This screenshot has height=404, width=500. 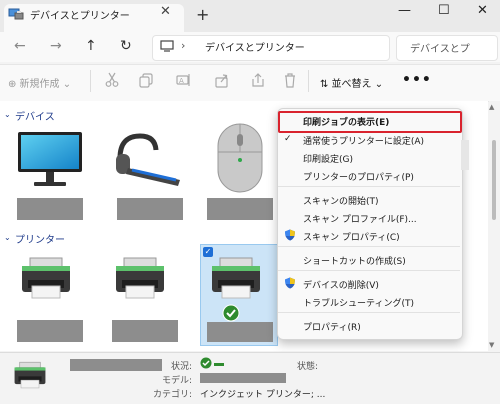 I want to click on scrollbar-thumb, so click(x=494, y=180).